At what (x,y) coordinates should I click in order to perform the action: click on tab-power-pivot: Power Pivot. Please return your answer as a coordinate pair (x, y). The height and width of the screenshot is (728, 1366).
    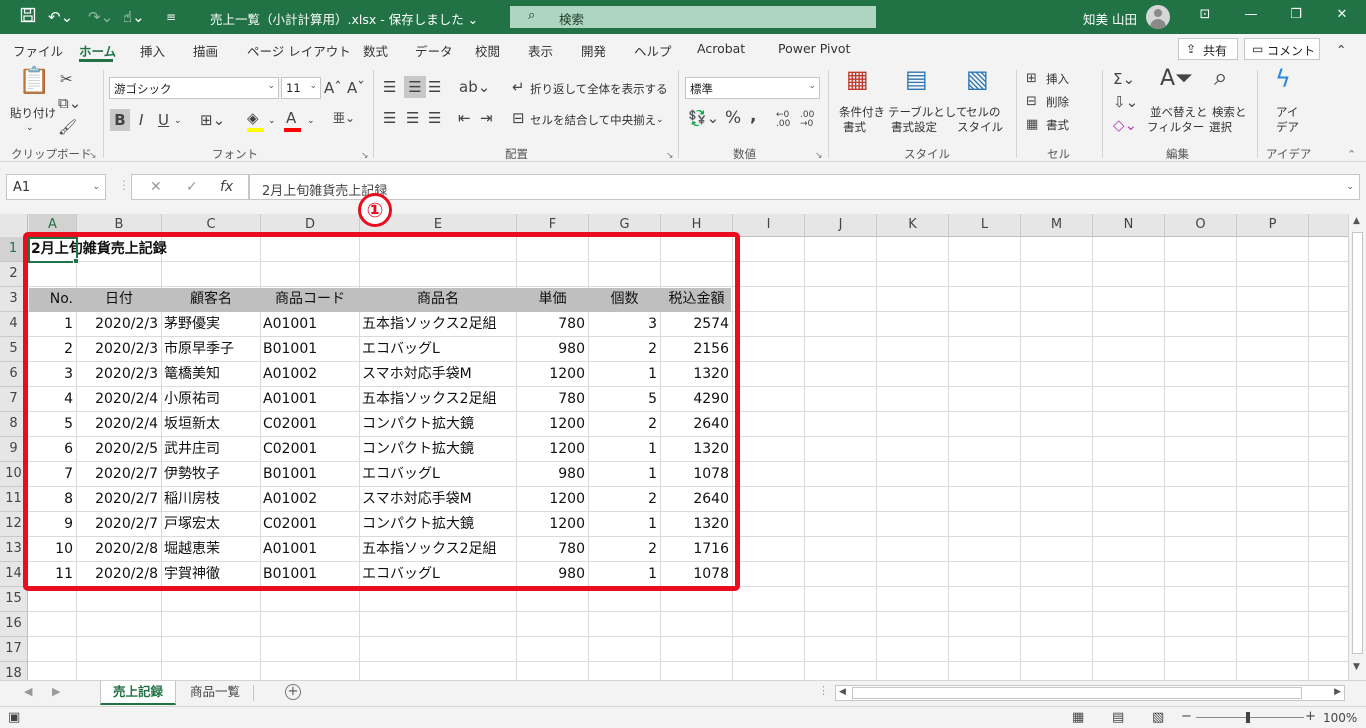
    Looking at the image, I should click on (814, 48).